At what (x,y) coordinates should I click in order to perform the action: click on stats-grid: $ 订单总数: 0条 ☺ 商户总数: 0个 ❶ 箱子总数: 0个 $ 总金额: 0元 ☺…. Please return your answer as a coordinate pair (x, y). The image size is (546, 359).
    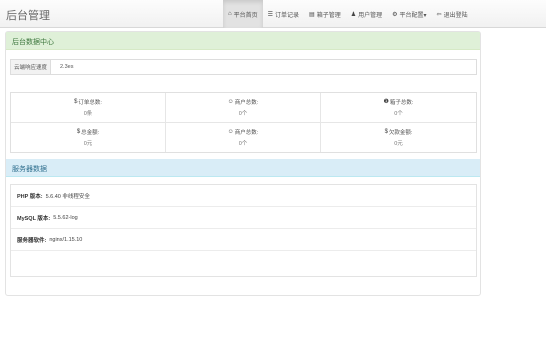
    Looking at the image, I should click on (243, 122).